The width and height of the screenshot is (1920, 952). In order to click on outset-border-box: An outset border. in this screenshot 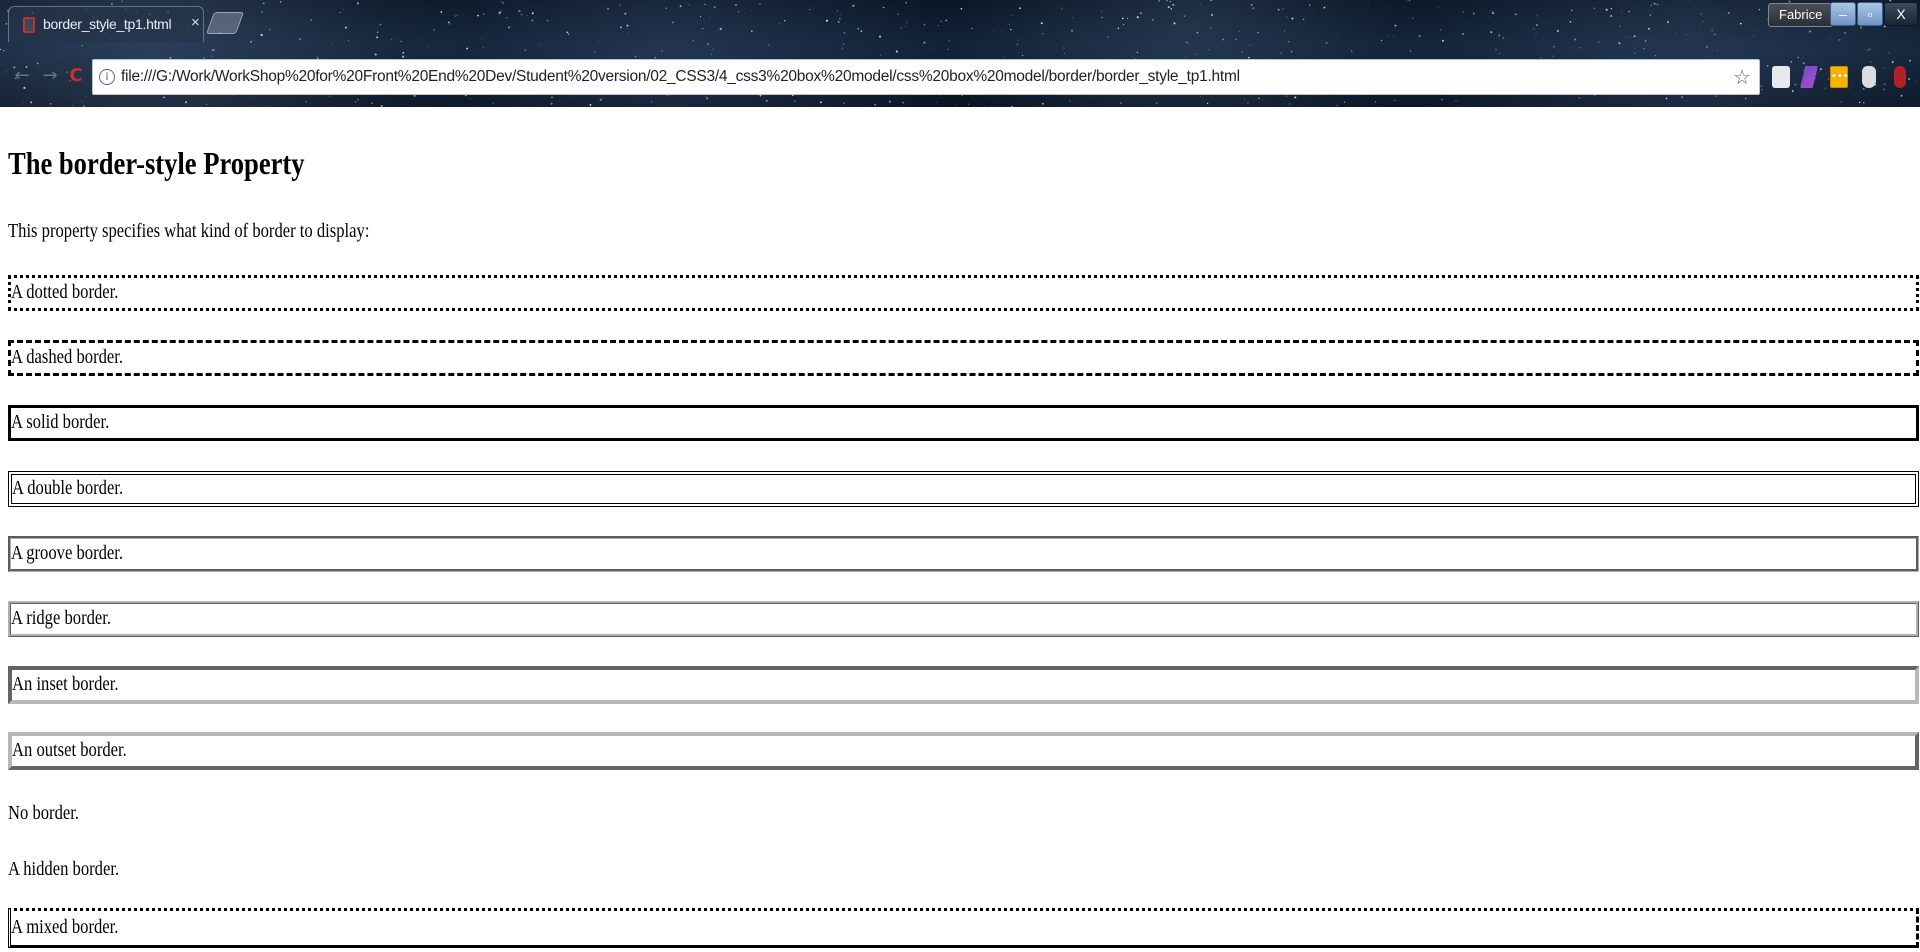, I will do `click(963, 751)`.